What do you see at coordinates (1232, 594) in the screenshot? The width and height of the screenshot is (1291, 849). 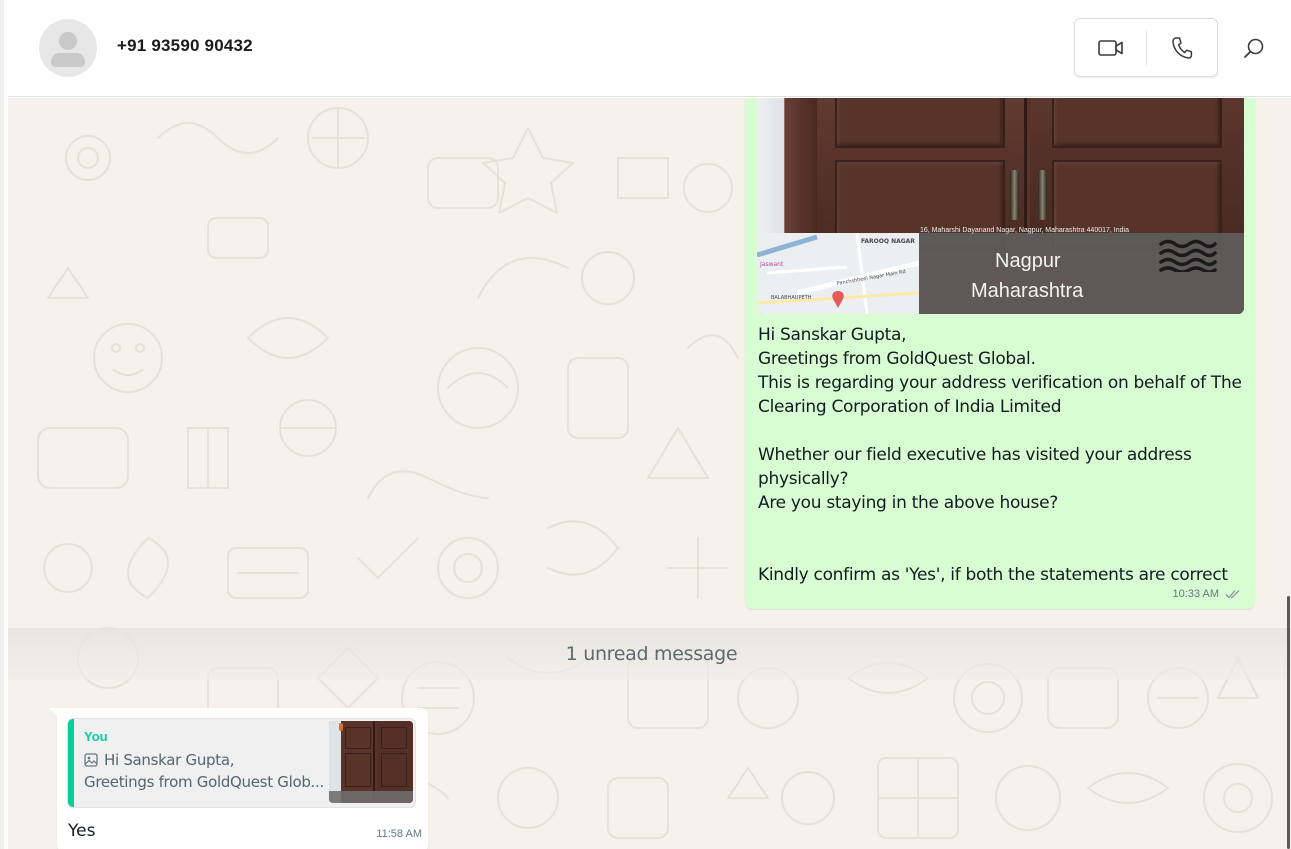 I see `double-check-icon` at bounding box center [1232, 594].